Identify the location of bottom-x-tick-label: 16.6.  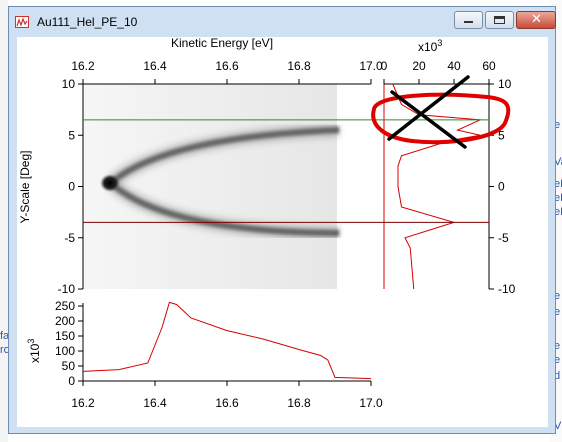
(227, 403).